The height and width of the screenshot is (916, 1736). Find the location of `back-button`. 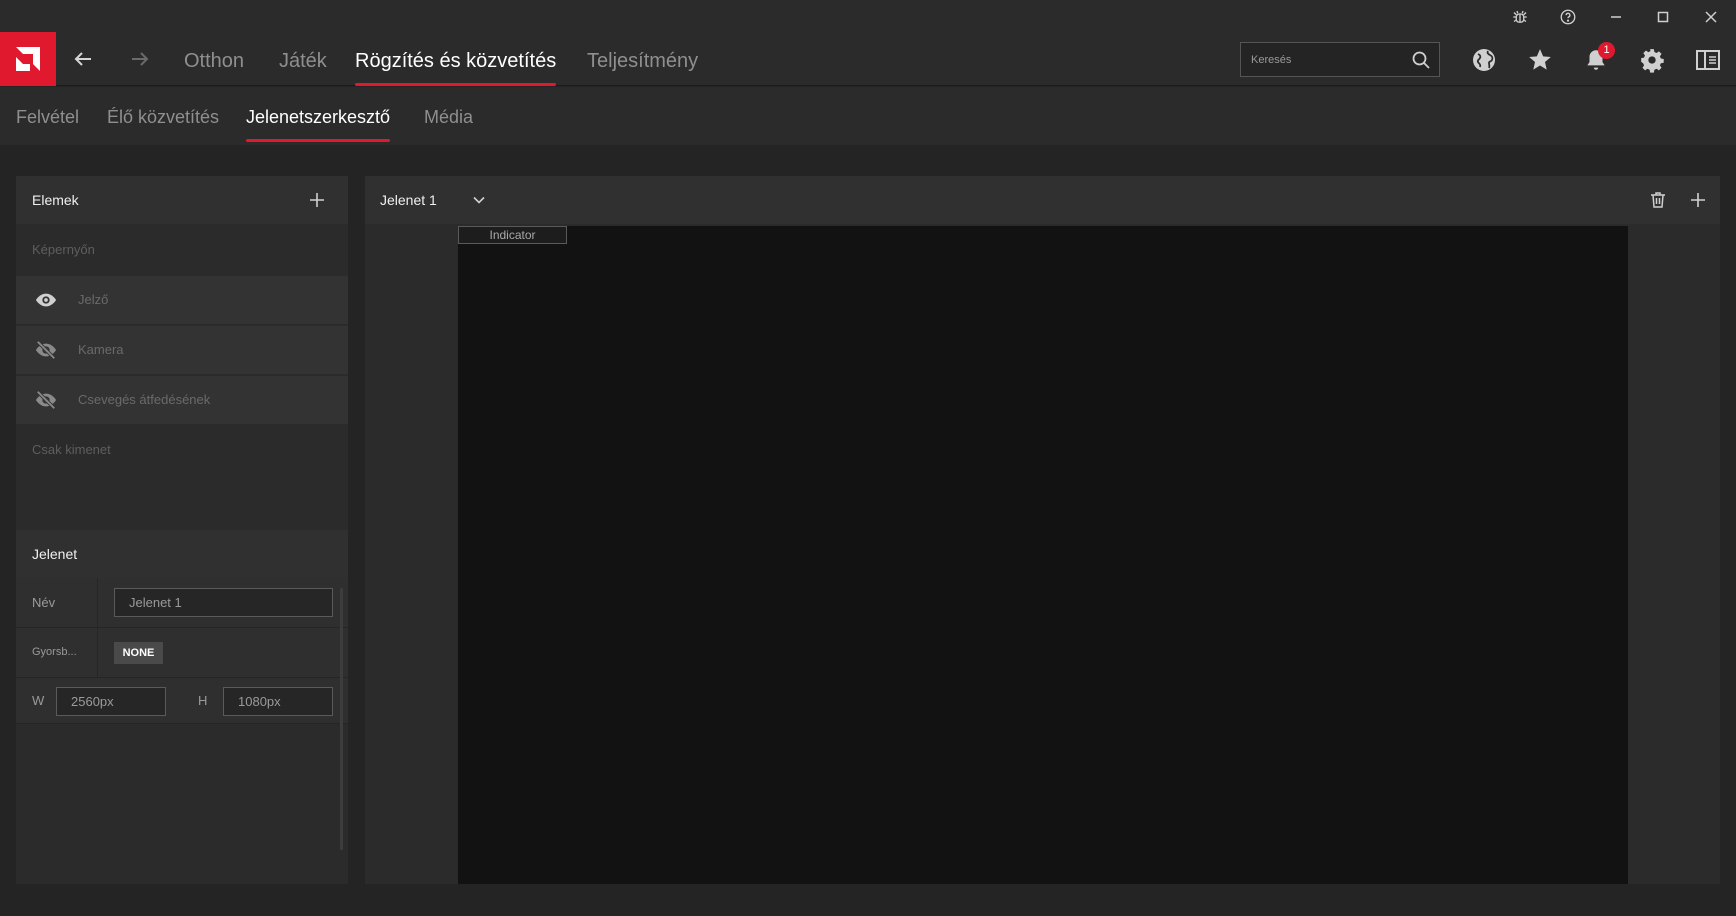

back-button is located at coordinates (83, 59).